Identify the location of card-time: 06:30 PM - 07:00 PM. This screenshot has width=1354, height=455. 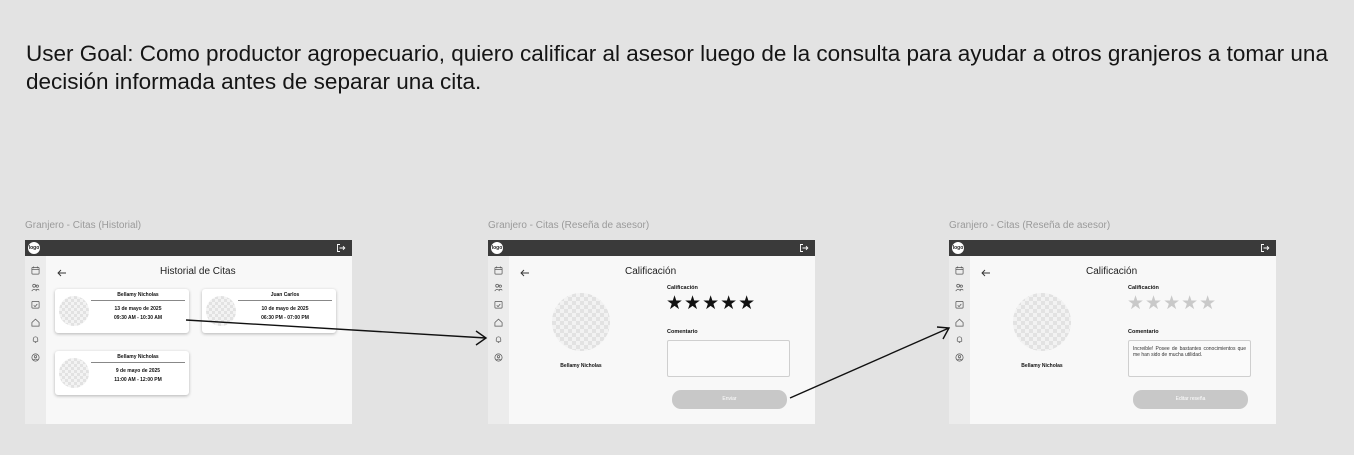
(285, 318).